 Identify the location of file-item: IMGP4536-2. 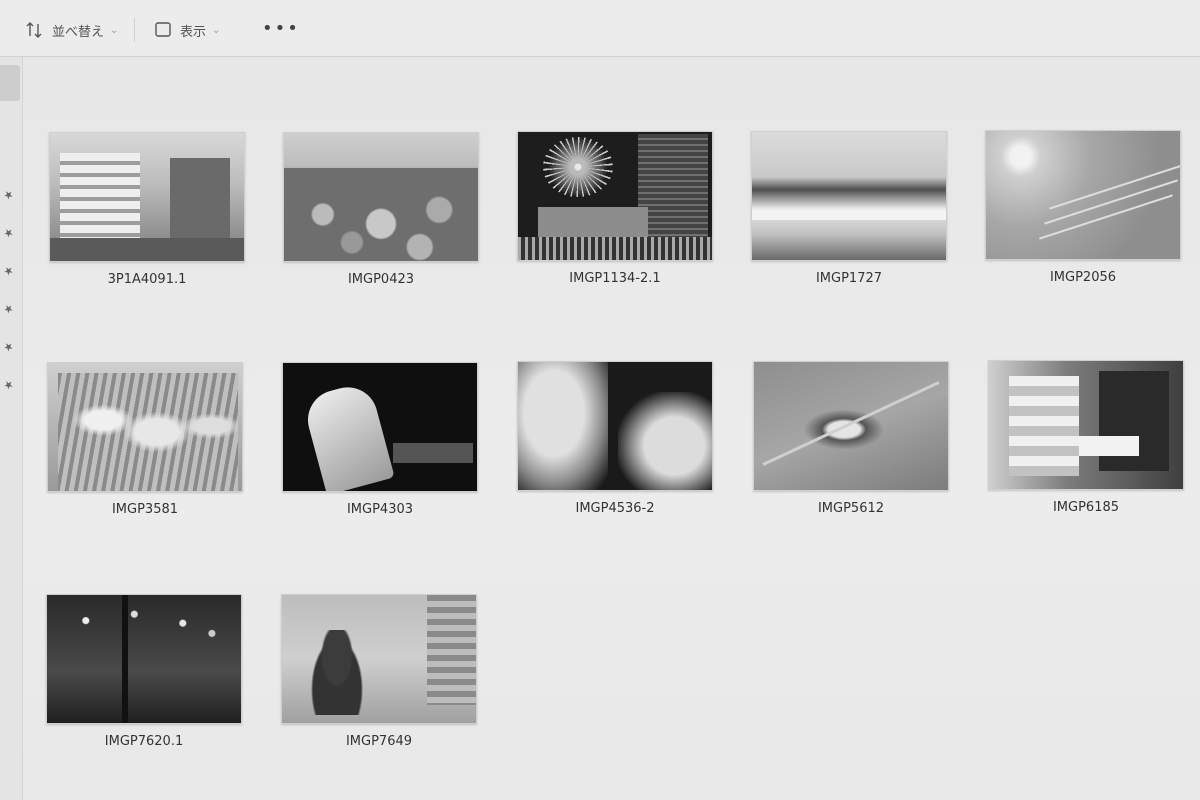
(615, 438).